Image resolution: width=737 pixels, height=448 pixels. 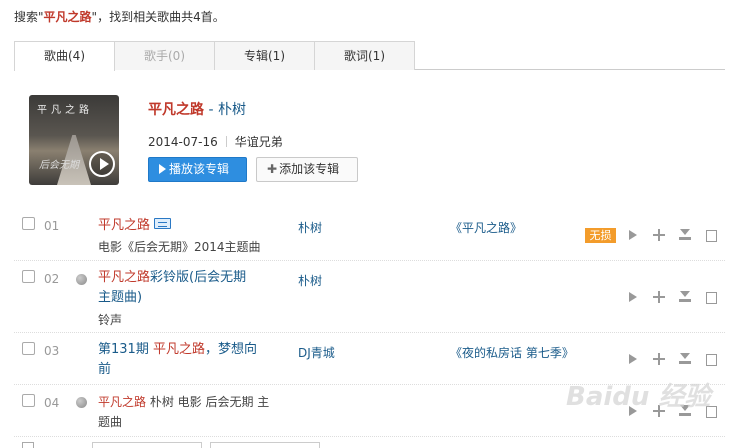 What do you see at coordinates (264, 55) in the screenshot?
I see `tab-albums: 专辑(1)` at bounding box center [264, 55].